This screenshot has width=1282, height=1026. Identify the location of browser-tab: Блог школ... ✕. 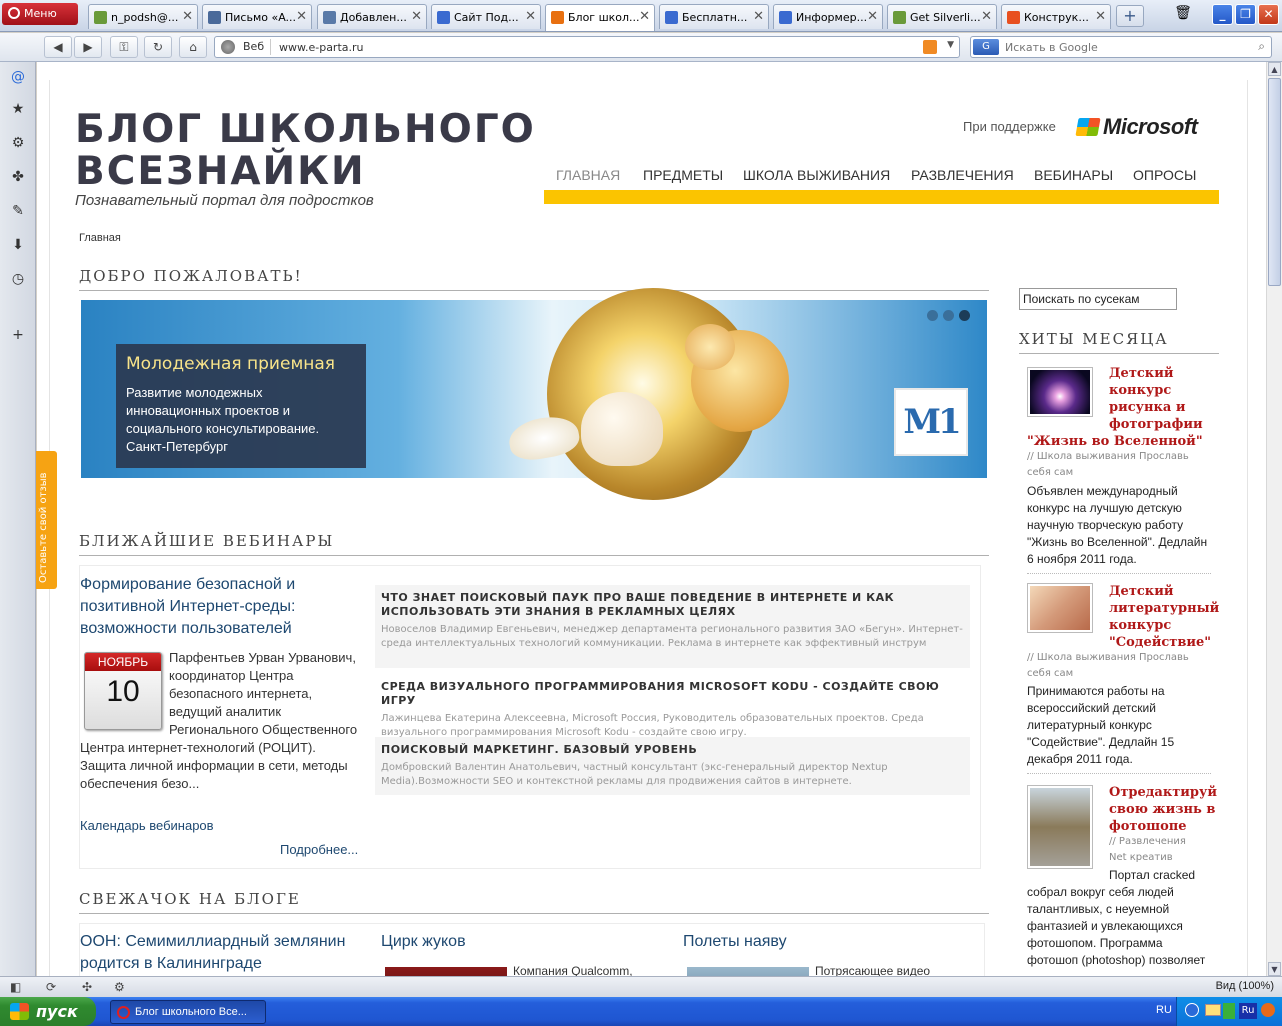
(600, 17).